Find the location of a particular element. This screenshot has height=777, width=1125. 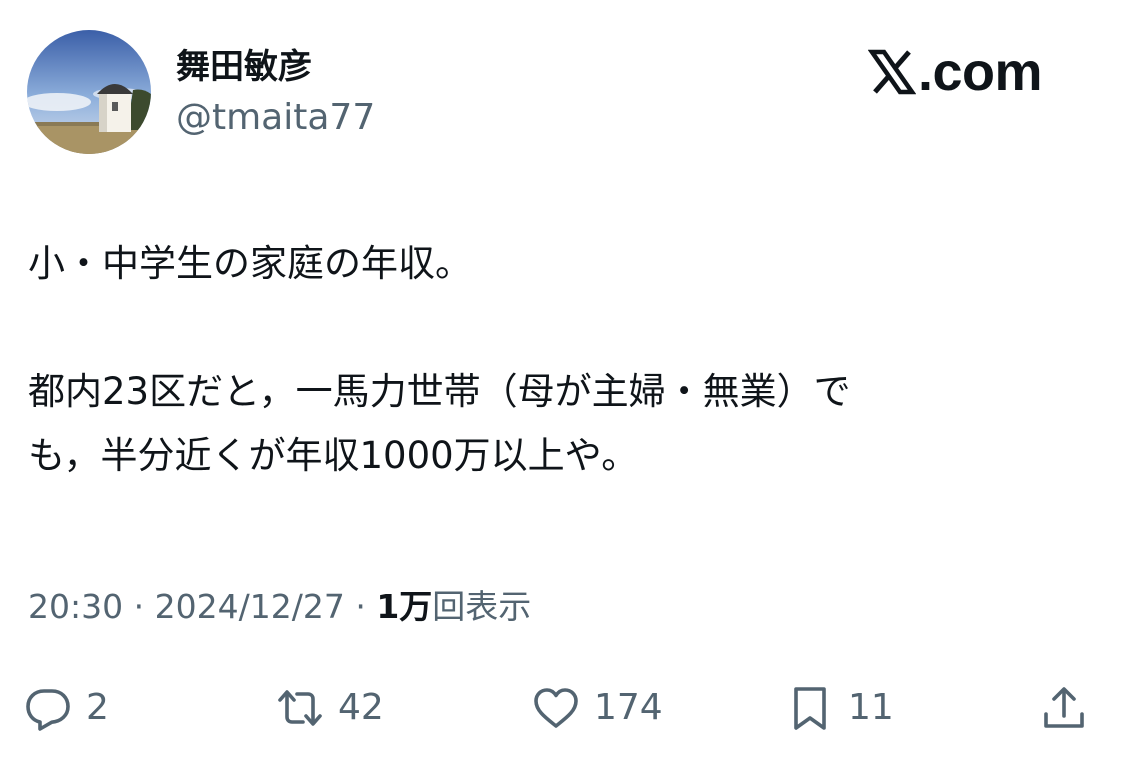

tweet-date: 2024/12/27 is located at coordinates (250, 606).